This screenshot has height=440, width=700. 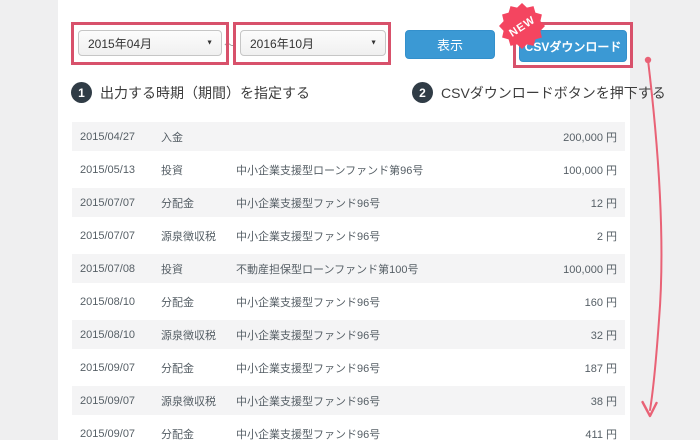 I want to click on step-2-label: CSVダウンロードボタンを押下する, so click(x=553, y=92).